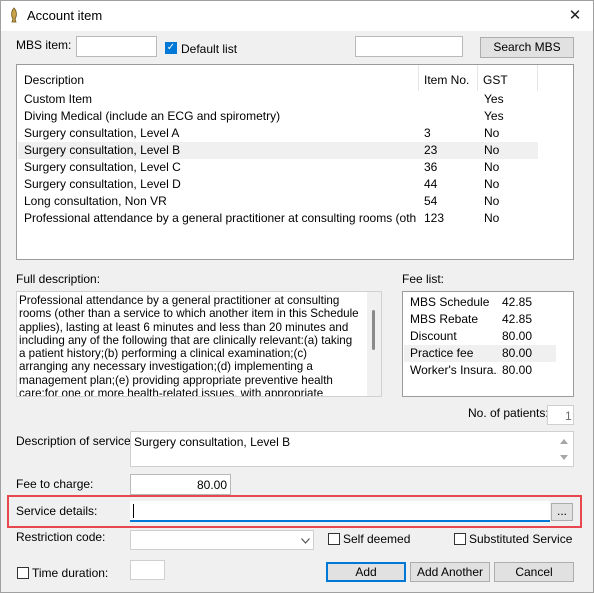 This screenshot has height=593, width=594. Describe the element at coordinates (564, 441) in the screenshot. I see `scroll-up-icon` at that location.